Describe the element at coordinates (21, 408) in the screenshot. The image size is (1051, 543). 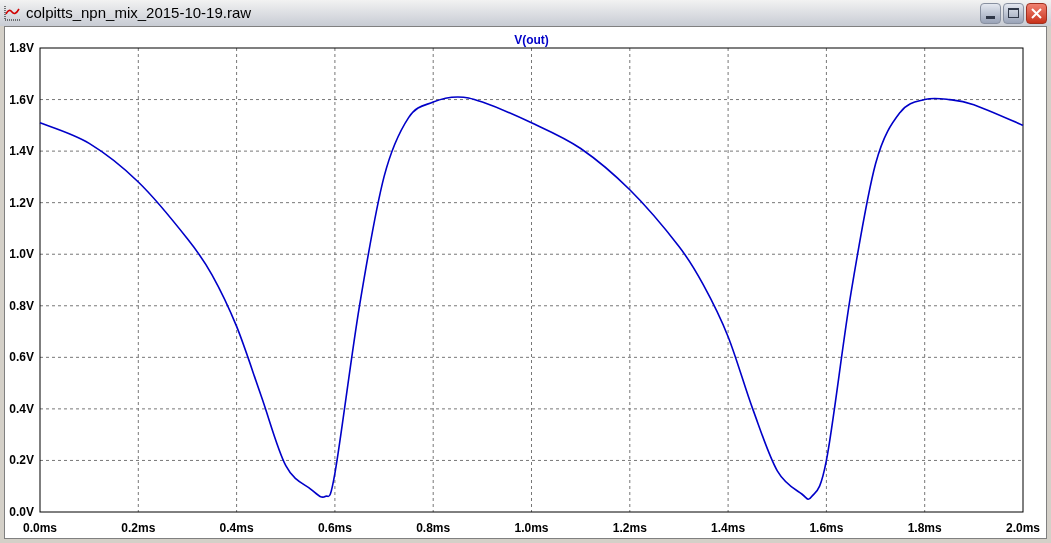
I see `y-tick-label: 0.4V` at that location.